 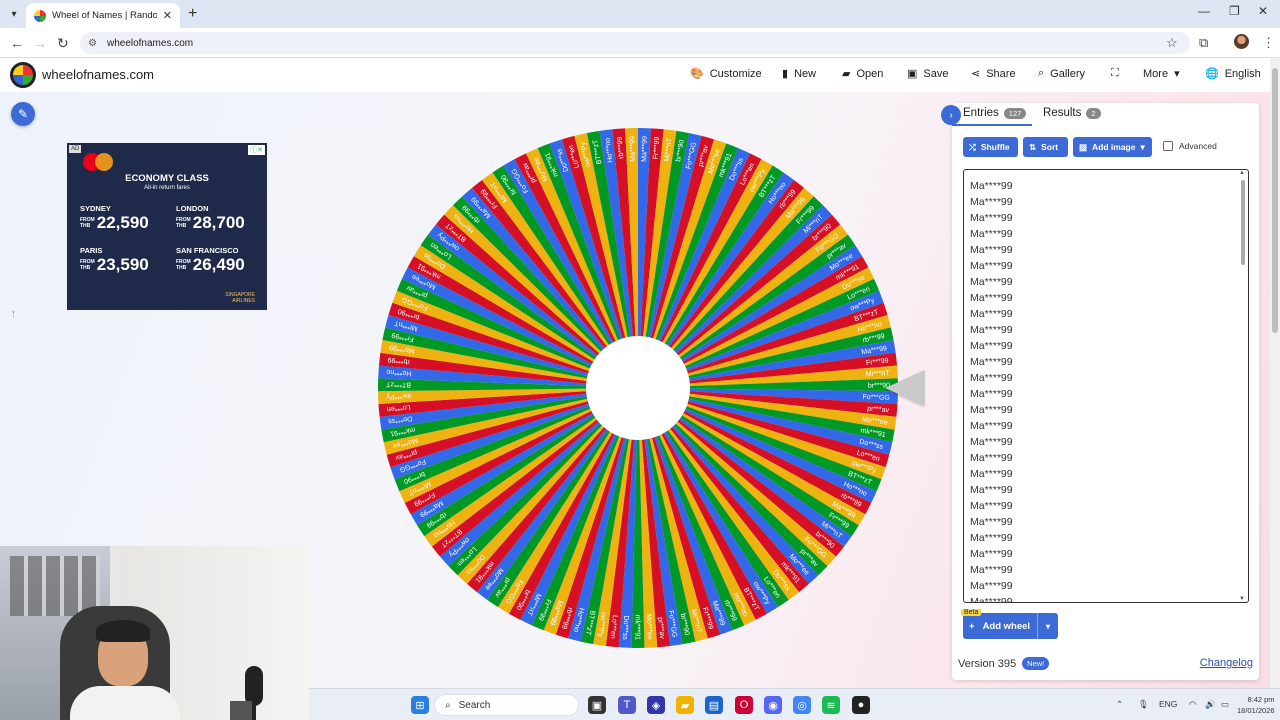 What do you see at coordinates (17, 43) in the screenshot?
I see `back-icon: ←` at bounding box center [17, 43].